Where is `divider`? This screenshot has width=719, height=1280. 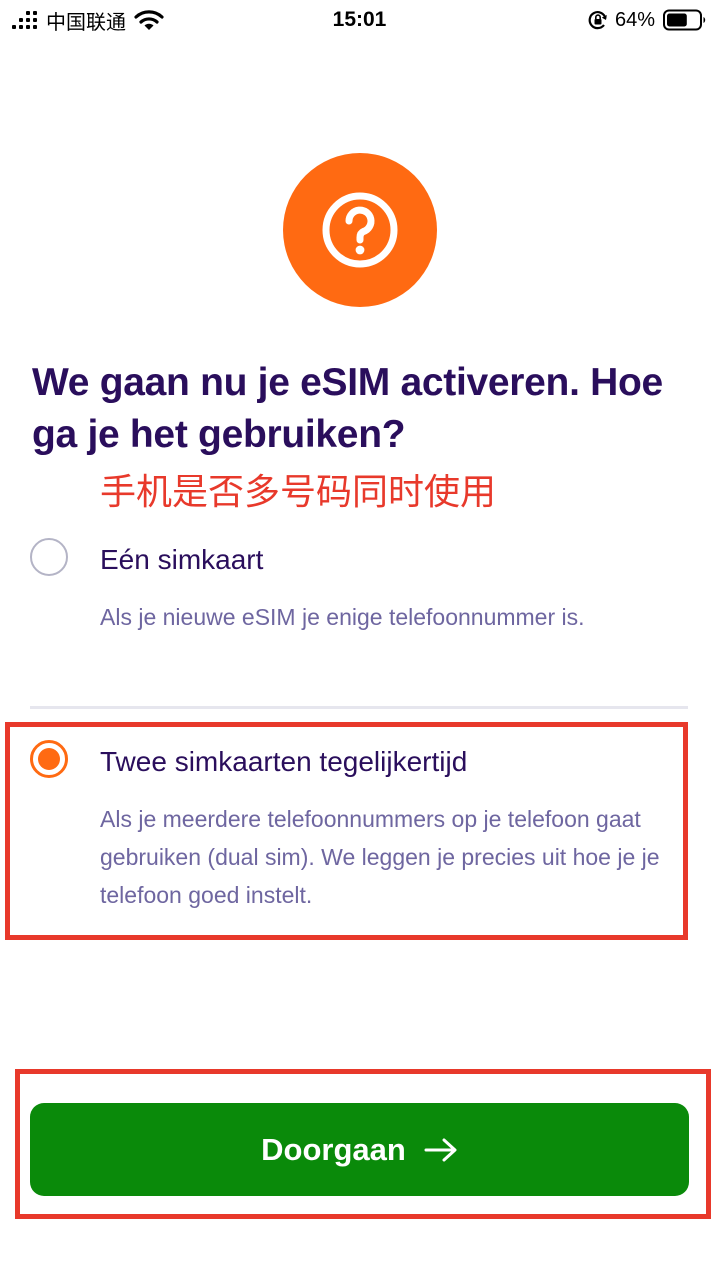 divider is located at coordinates (359, 707).